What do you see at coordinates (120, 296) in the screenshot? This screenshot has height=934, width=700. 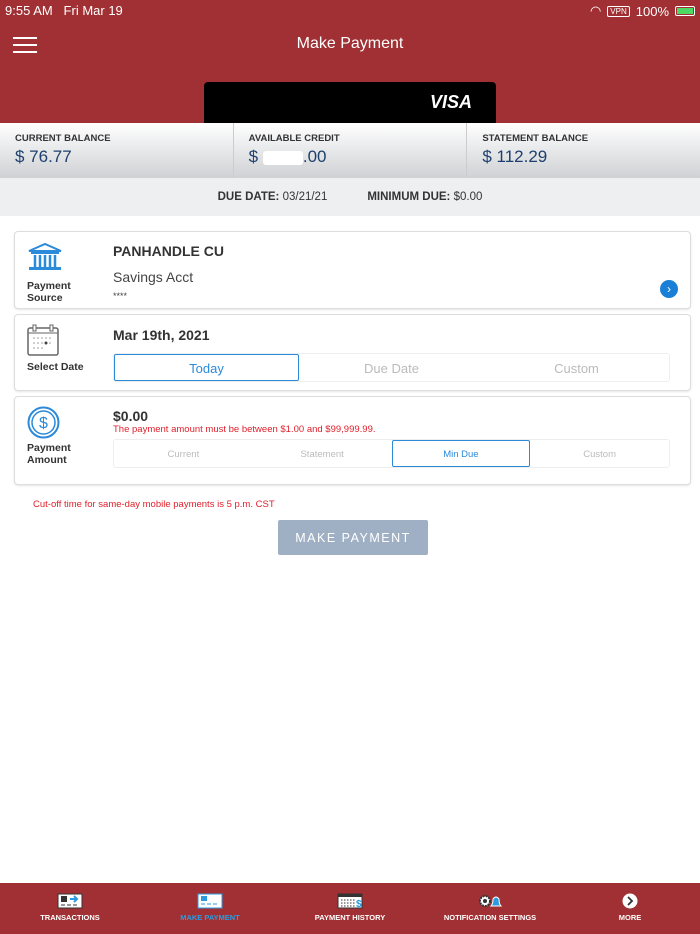 I see `account-mask: ****` at bounding box center [120, 296].